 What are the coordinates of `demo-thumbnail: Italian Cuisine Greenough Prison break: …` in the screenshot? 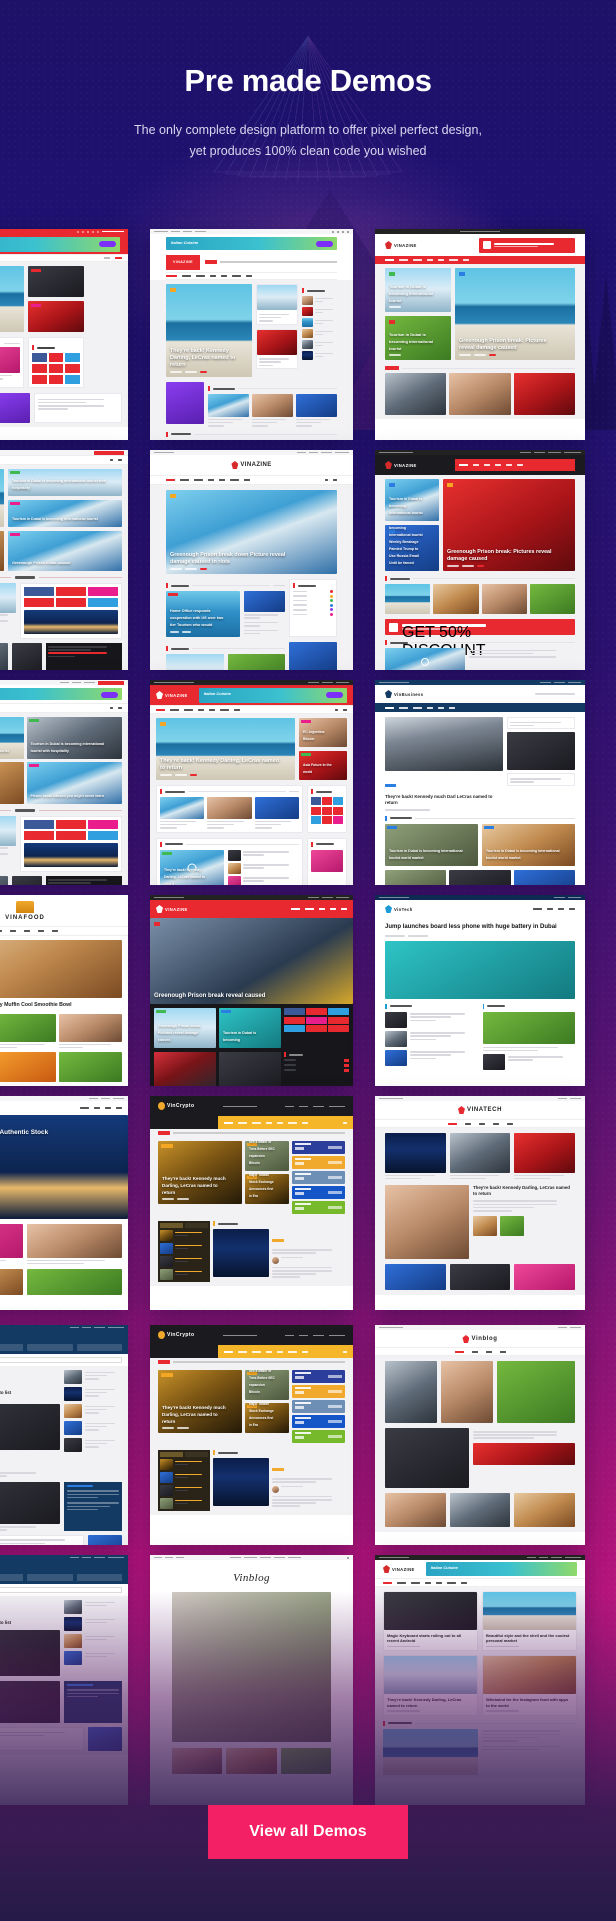 It's located at (64, 334).